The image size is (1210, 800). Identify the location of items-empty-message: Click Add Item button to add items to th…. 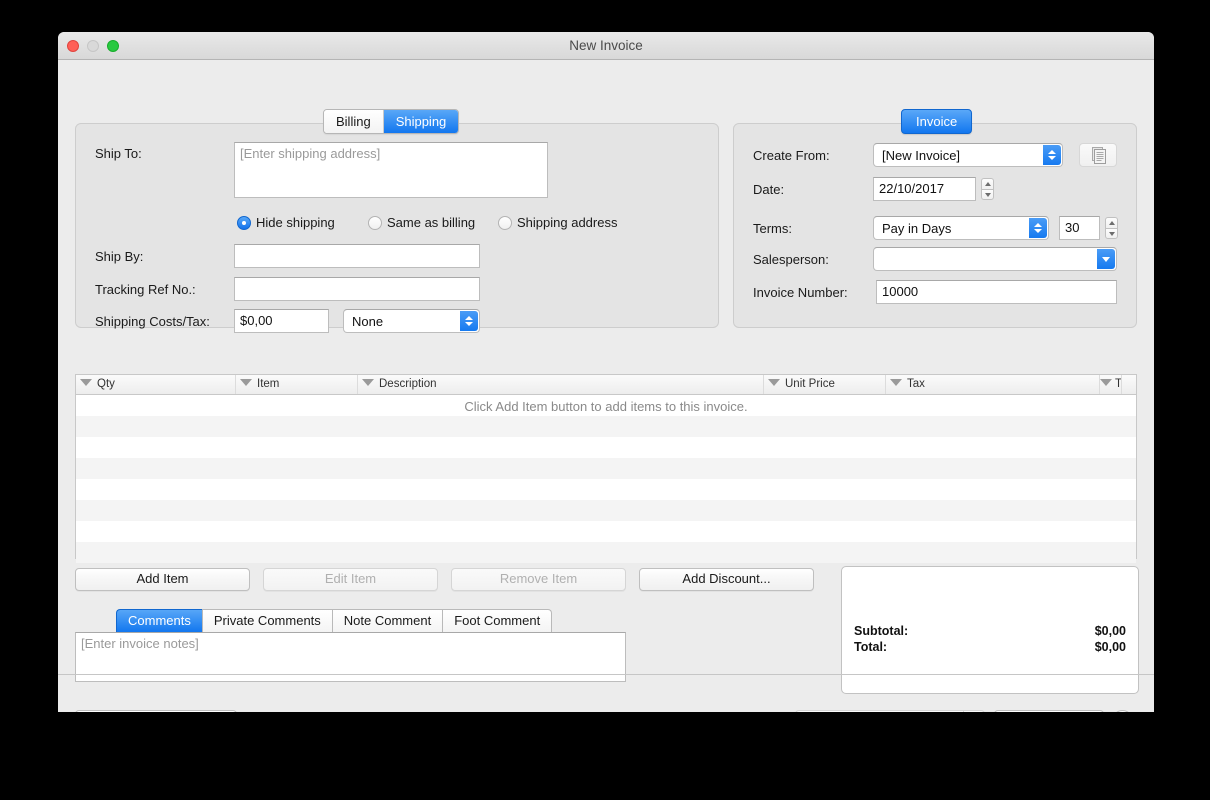
(606, 406).